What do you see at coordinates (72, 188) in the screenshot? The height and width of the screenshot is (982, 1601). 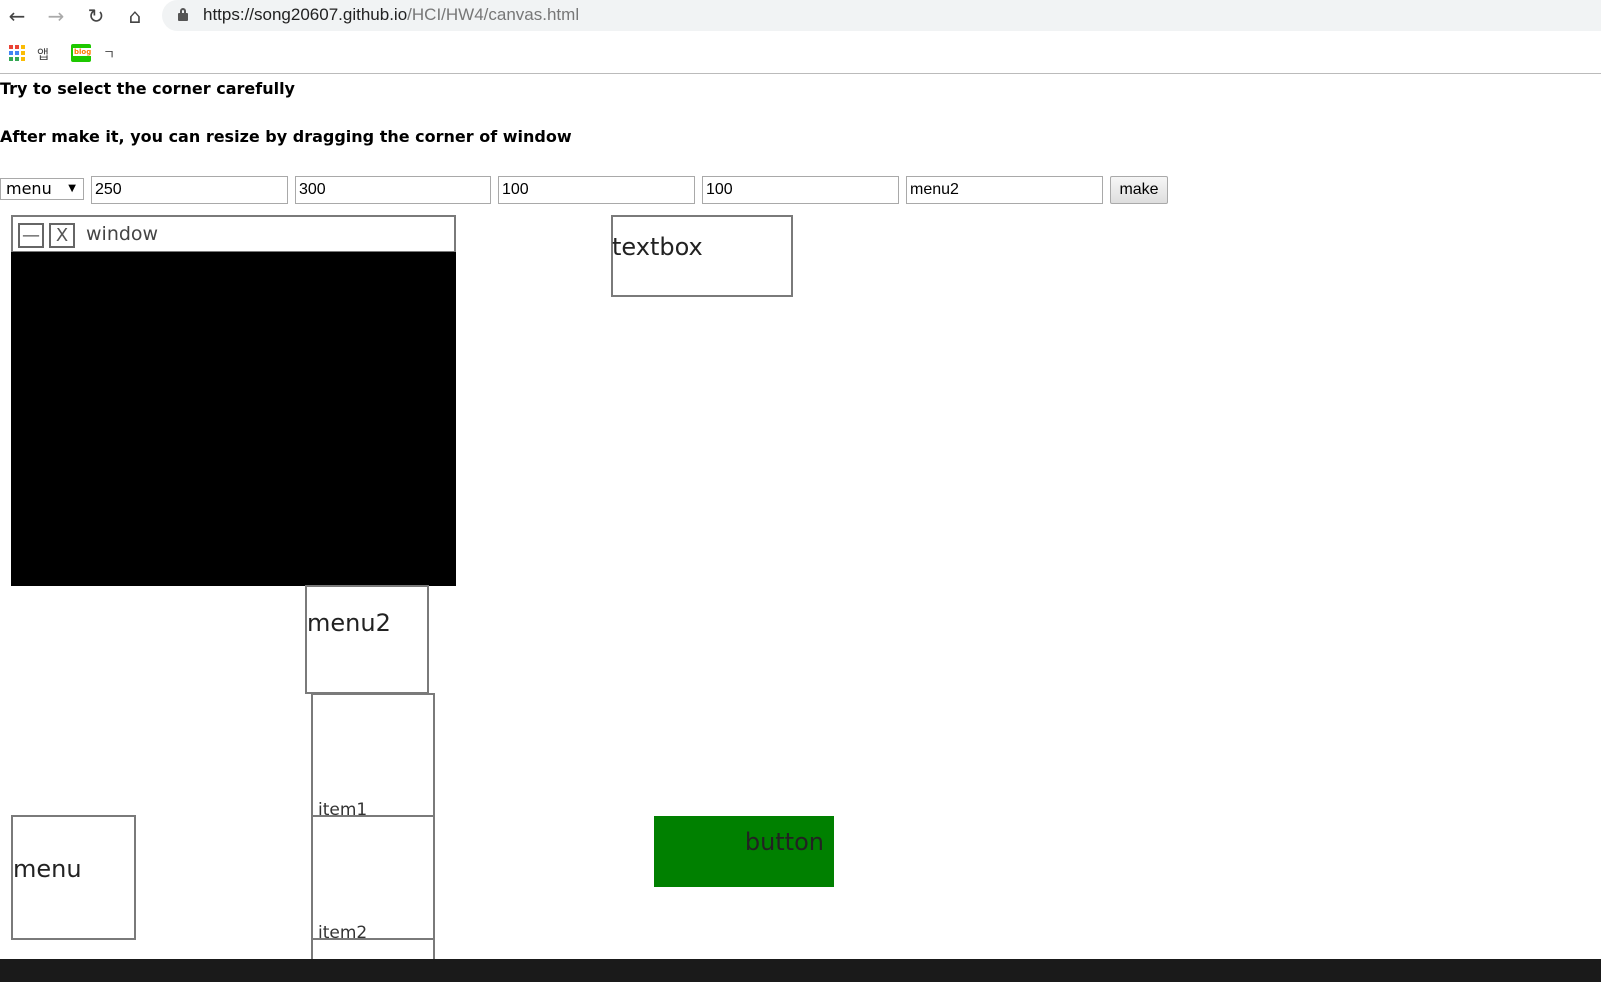 I see `dropdown-arrow-icon: ▼` at bounding box center [72, 188].